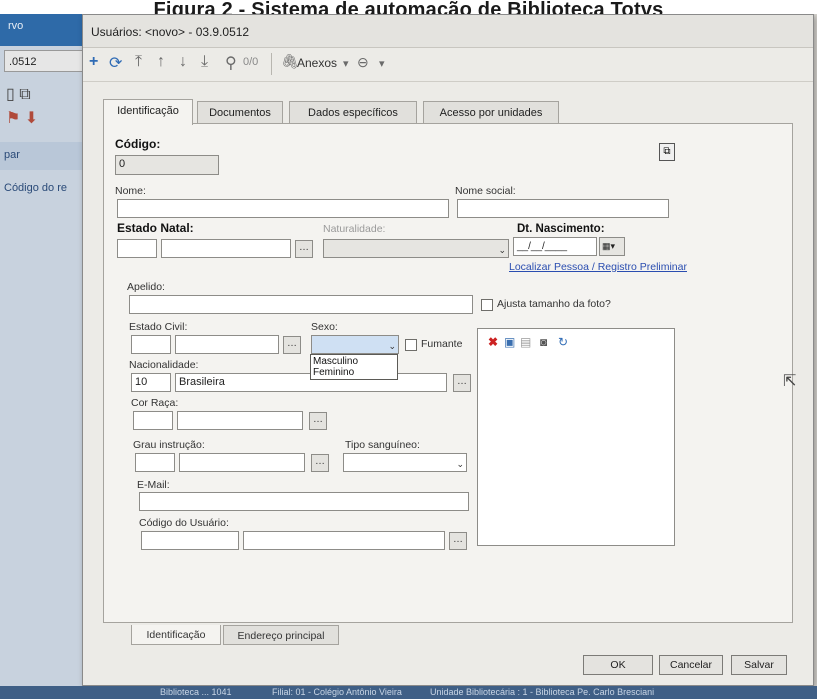 This screenshot has height=699, width=817. What do you see at coordinates (333, 372) in the screenshot?
I see `sexo-option-feminino: Feminino` at bounding box center [333, 372].